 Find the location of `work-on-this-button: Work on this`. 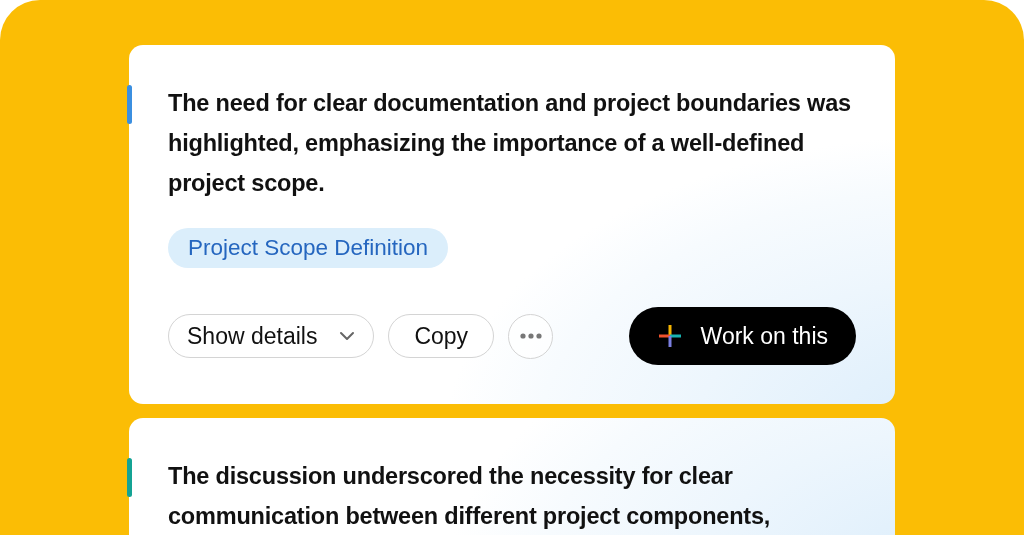

work-on-this-button: Work on this is located at coordinates (742, 336).